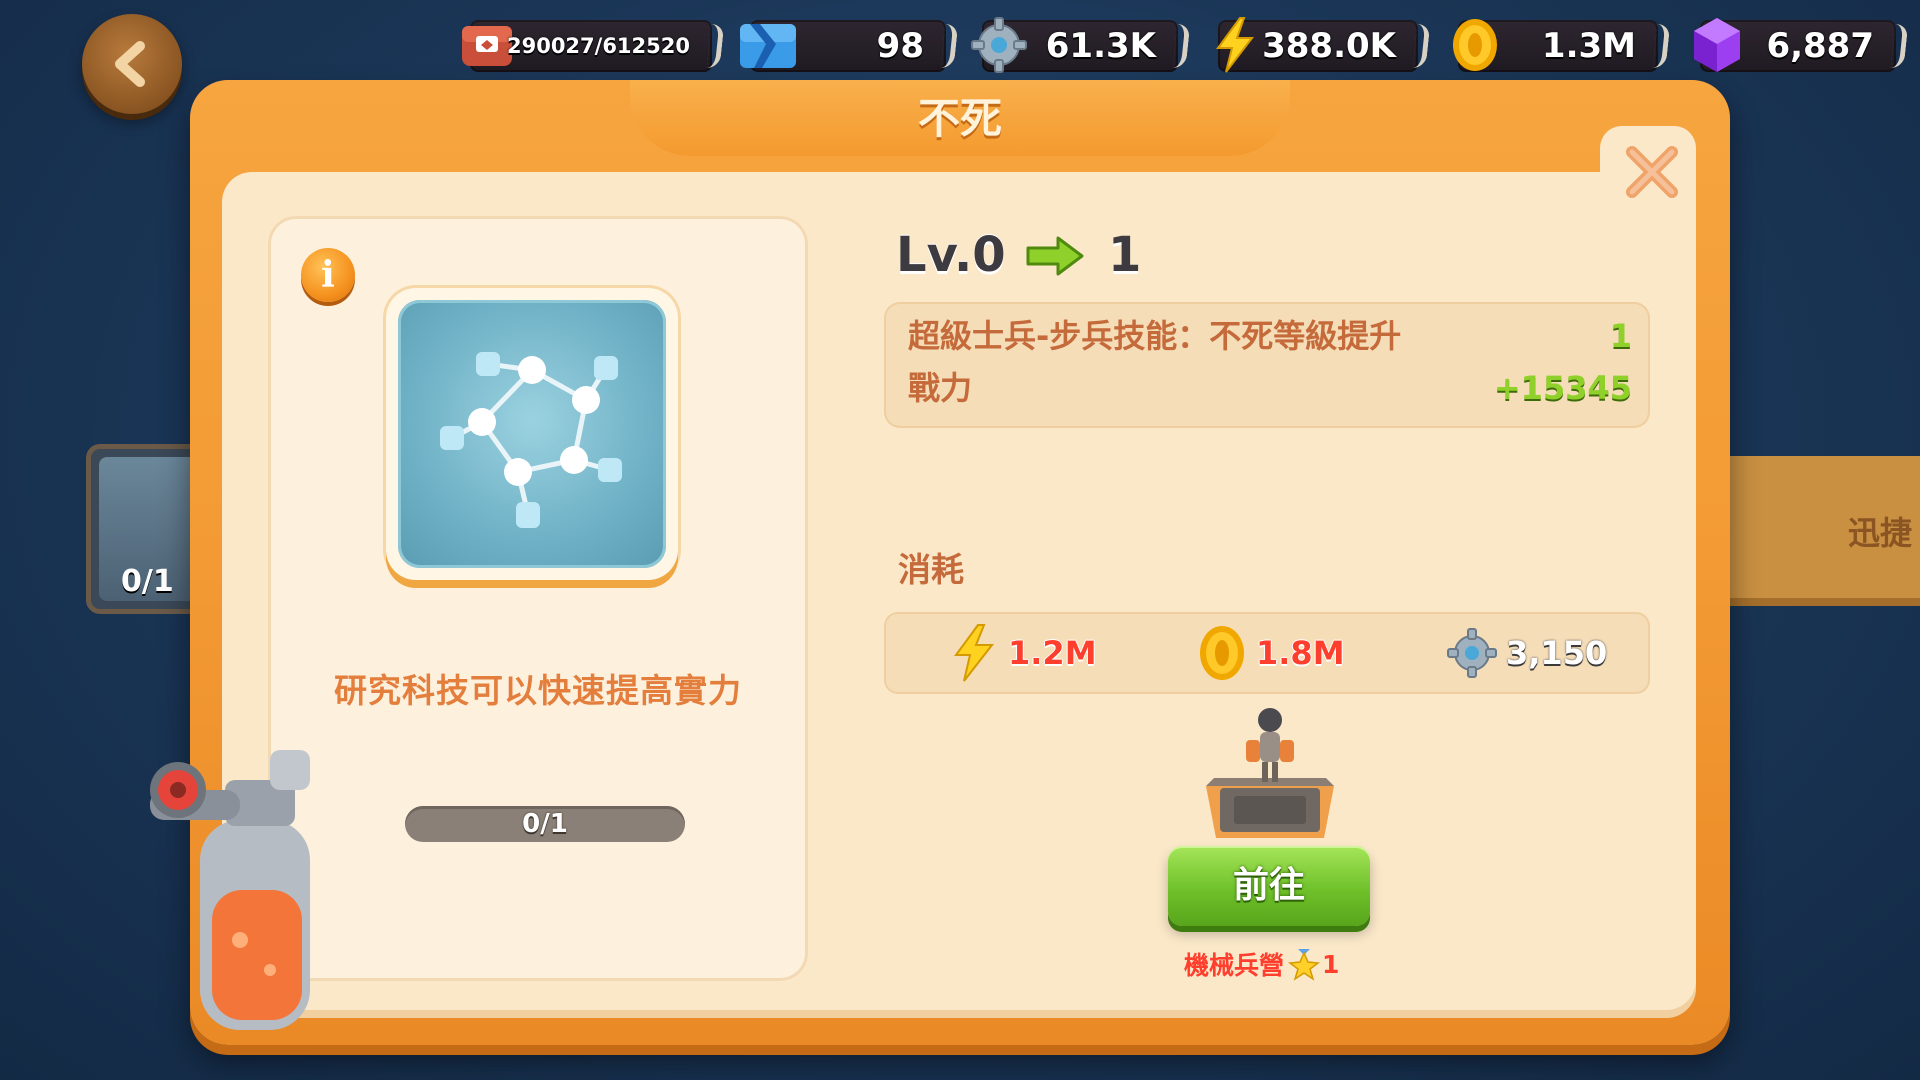 The image size is (1920, 1080). Describe the element at coordinates (1620, 336) in the screenshot. I see `effect-value: 1` at that location.